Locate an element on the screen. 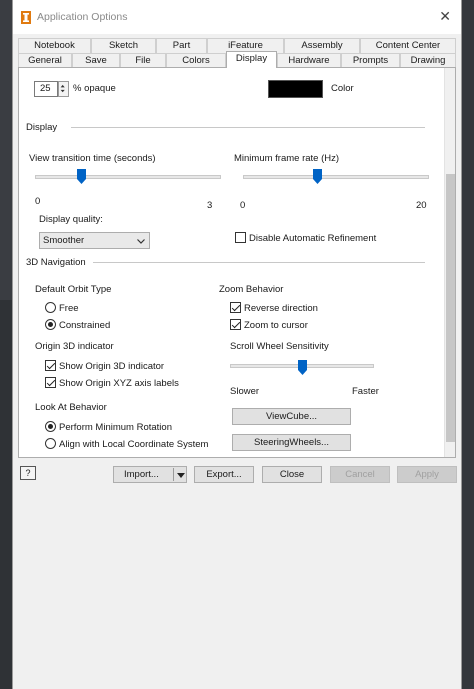 Image resolution: width=474 pixels, height=689 pixels. orbit-type-label: Default Orbit Type is located at coordinates (73, 289).